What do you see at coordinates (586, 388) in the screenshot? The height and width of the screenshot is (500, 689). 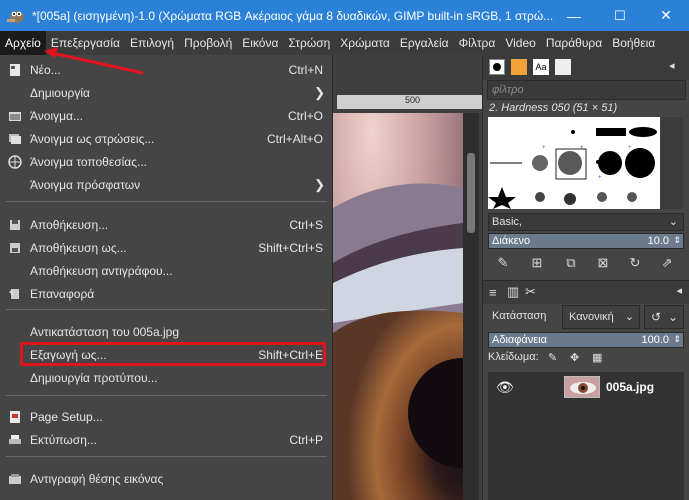 I see `layer-row: 👁 005a.jpg` at bounding box center [586, 388].